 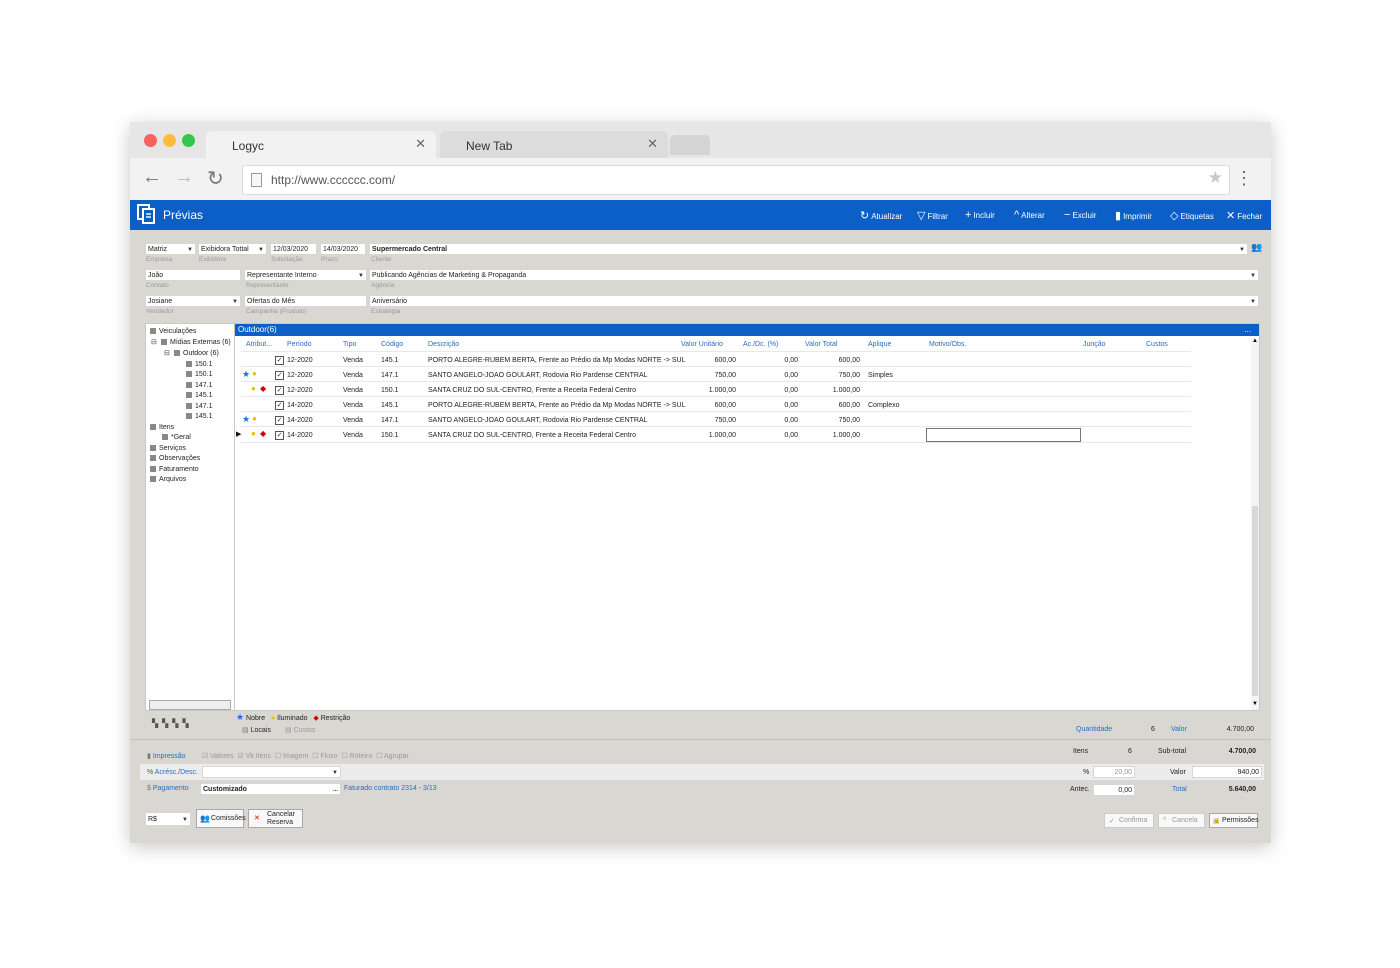 What do you see at coordinates (169, 140) in the screenshot?
I see `minimize-window-button` at bounding box center [169, 140].